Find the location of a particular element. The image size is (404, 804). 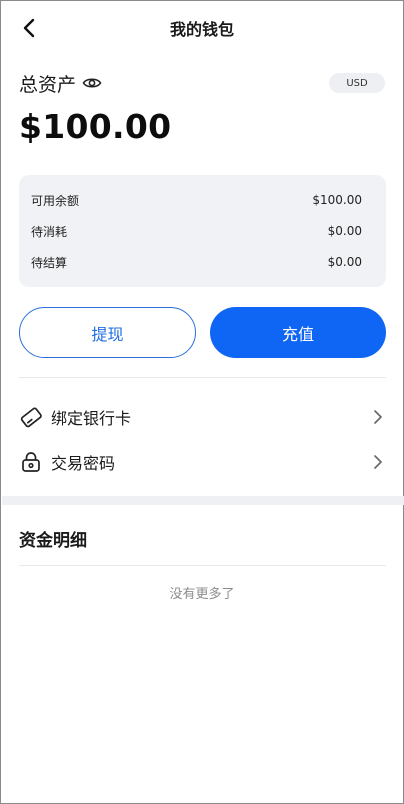

empty-list-text: 没有更多了 is located at coordinates (202, 594).